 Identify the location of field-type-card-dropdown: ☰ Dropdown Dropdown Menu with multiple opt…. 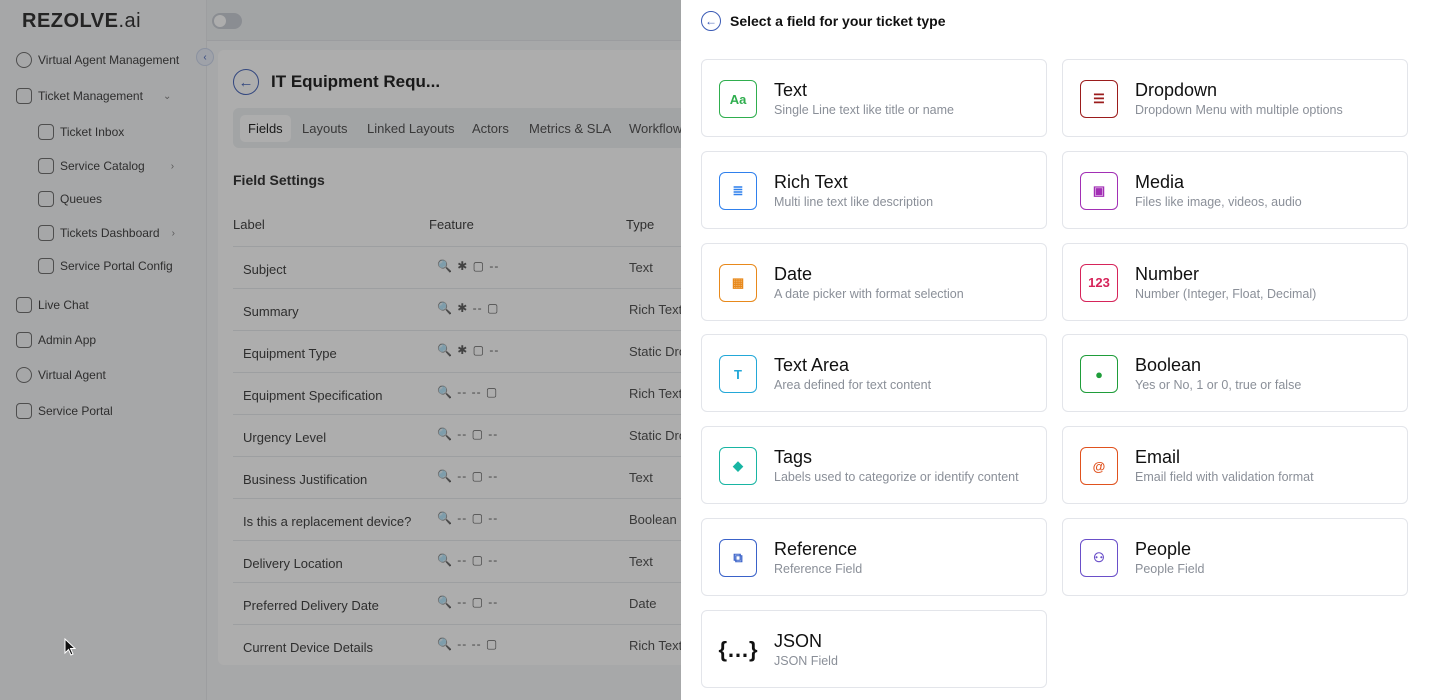
(1235, 98).